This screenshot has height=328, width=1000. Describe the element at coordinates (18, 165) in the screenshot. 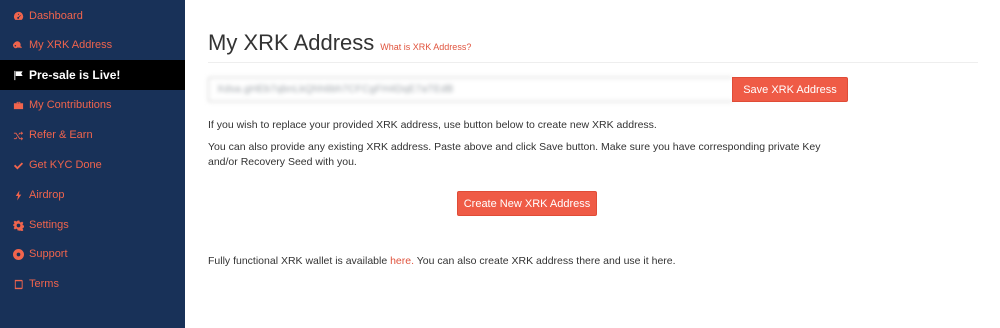

I see `check-icon` at that location.